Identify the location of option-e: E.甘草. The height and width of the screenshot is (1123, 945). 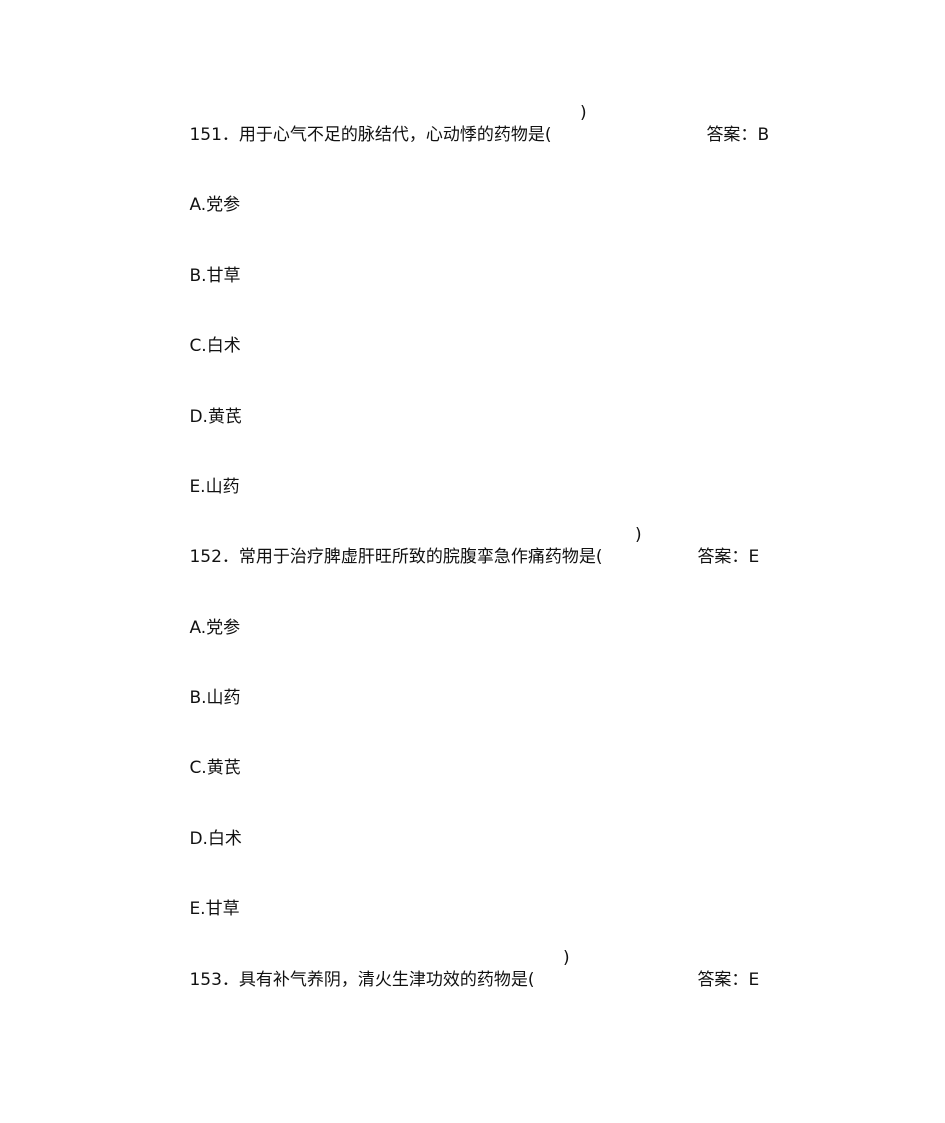
(198, 909).